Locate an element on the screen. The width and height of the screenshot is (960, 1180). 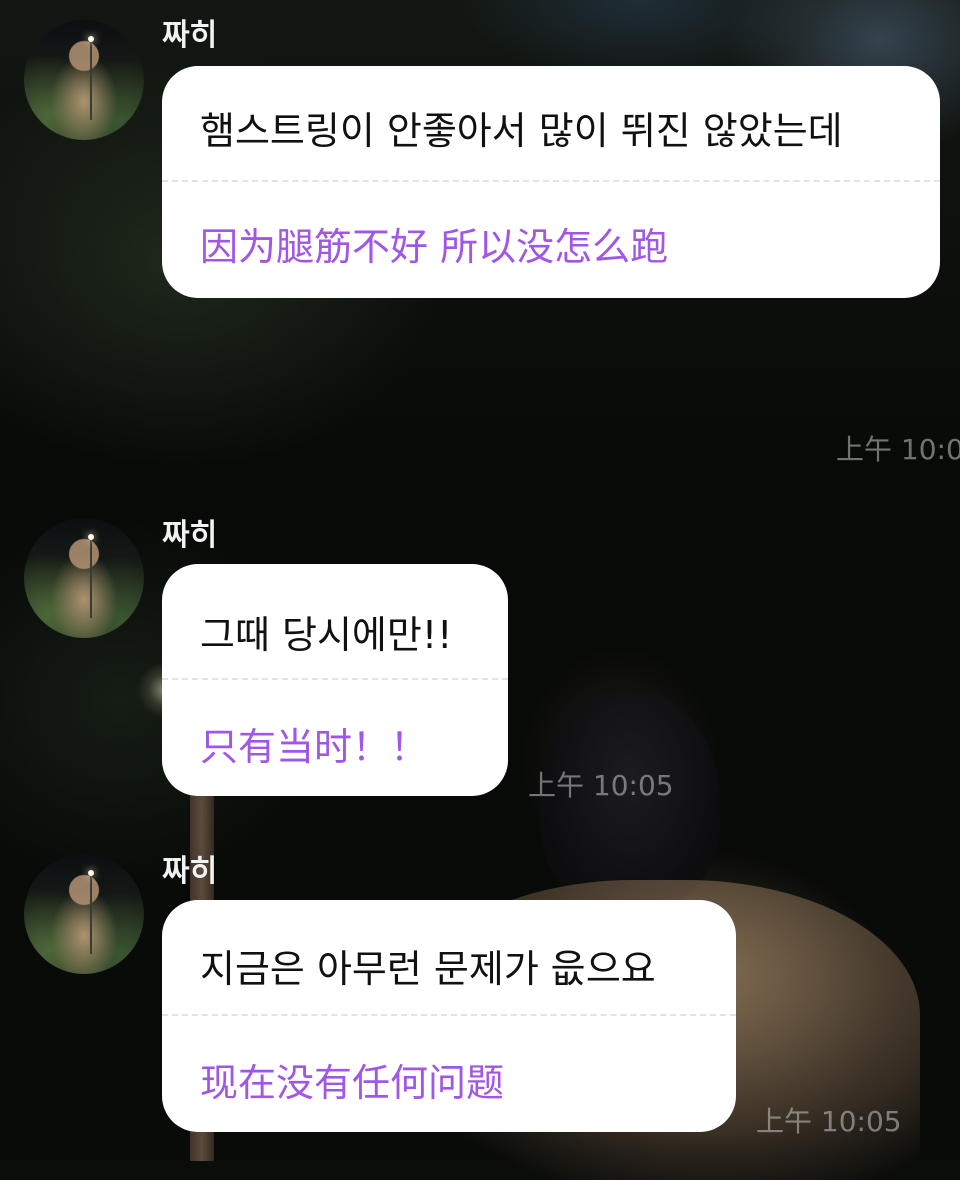
message-korean-text: 지금은 아무런 문제가 읎으요 is located at coordinates (428, 969).